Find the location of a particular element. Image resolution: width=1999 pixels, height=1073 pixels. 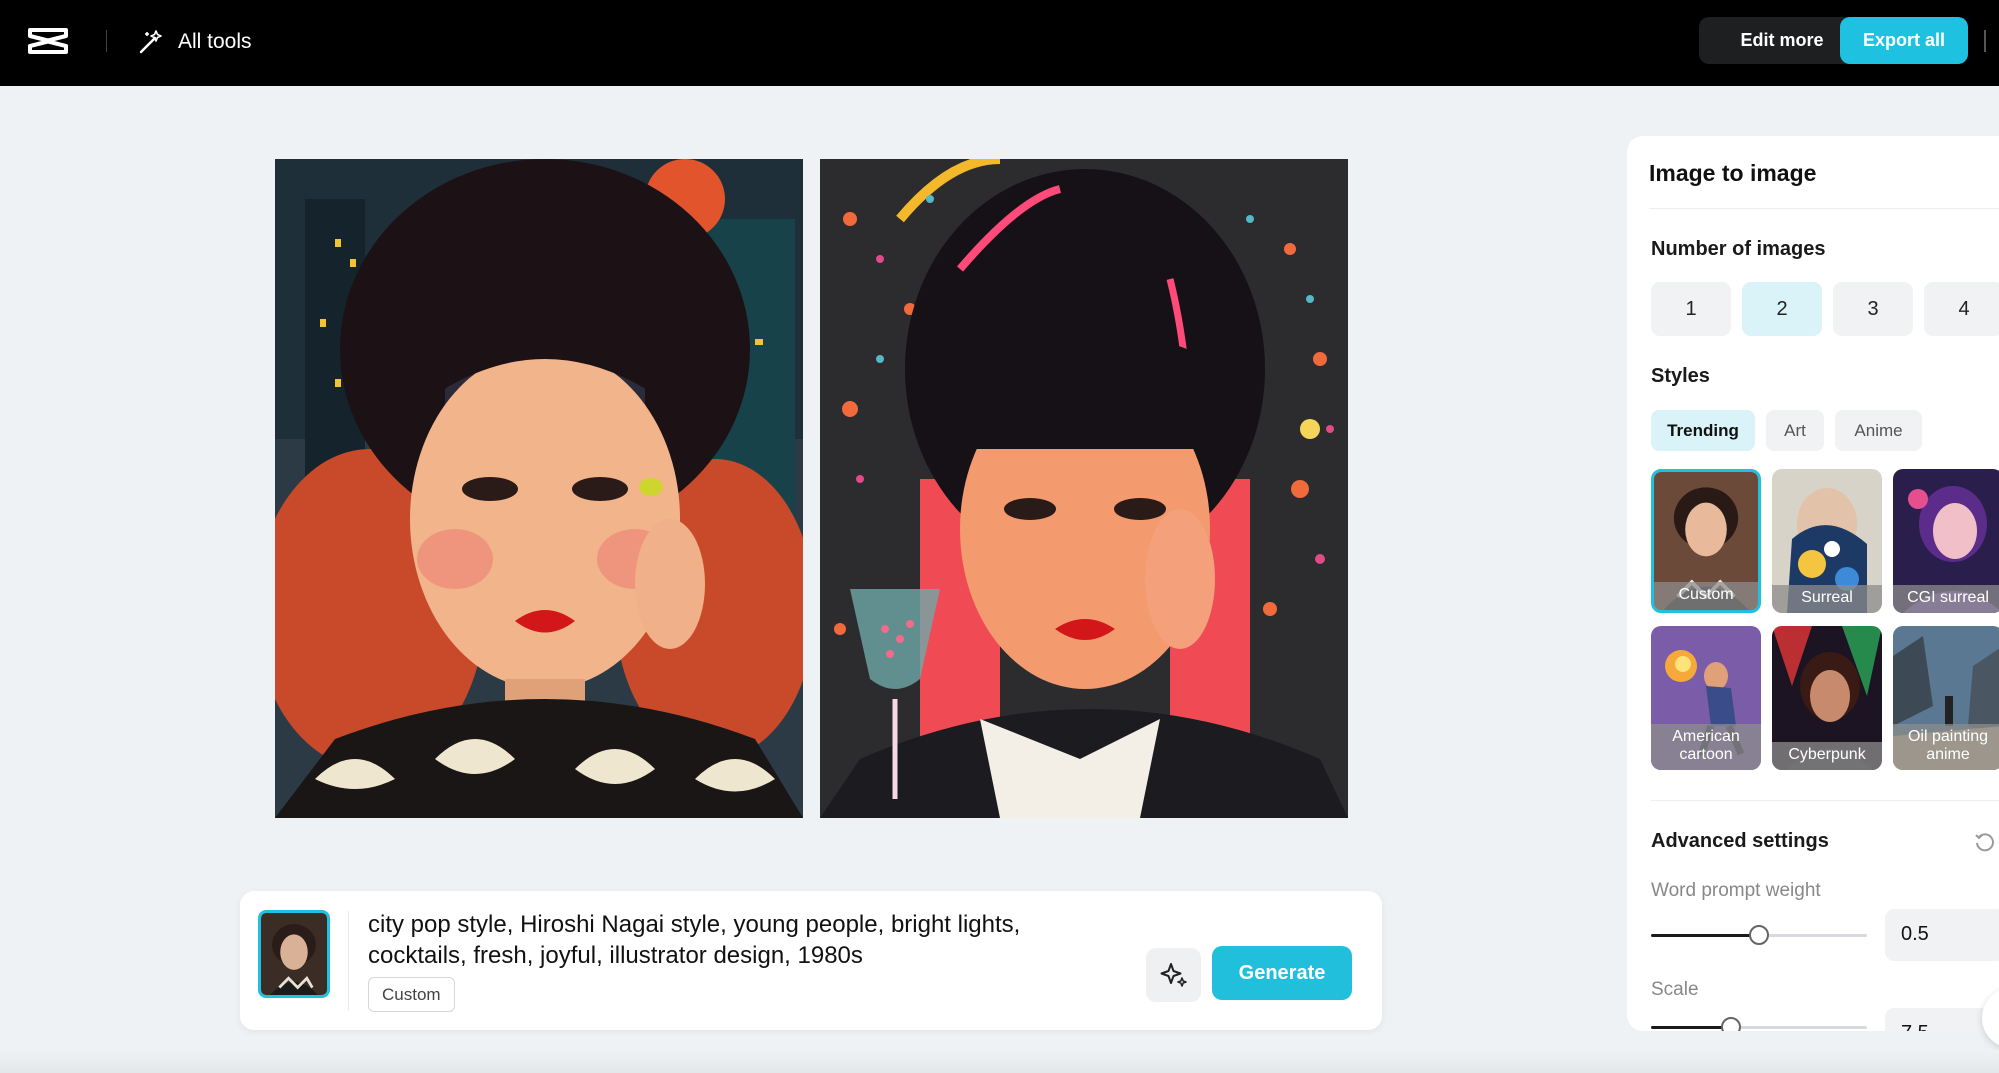

tab-art: Art is located at coordinates (1795, 430).